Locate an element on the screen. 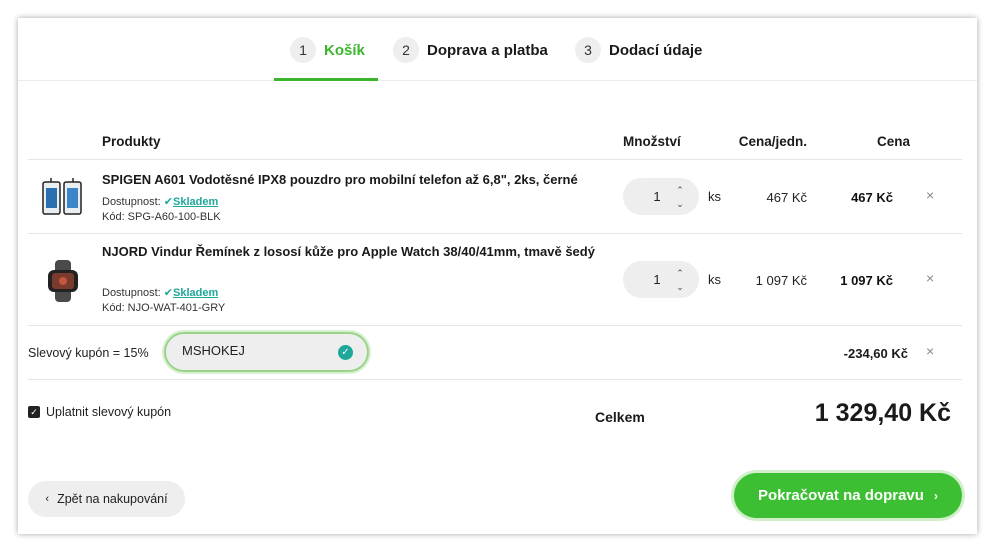  continue-to-shipping-button: Pokračovat na dopravu › is located at coordinates (848, 495).